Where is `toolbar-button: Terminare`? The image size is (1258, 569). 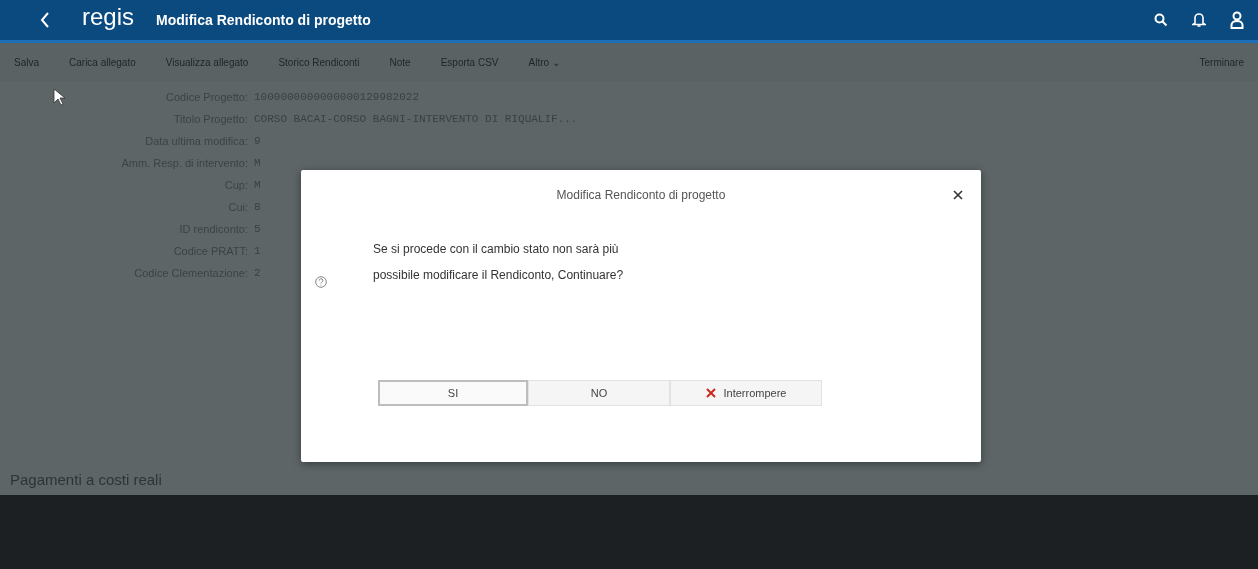
toolbar-button: Terminare is located at coordinates (1221, 62).